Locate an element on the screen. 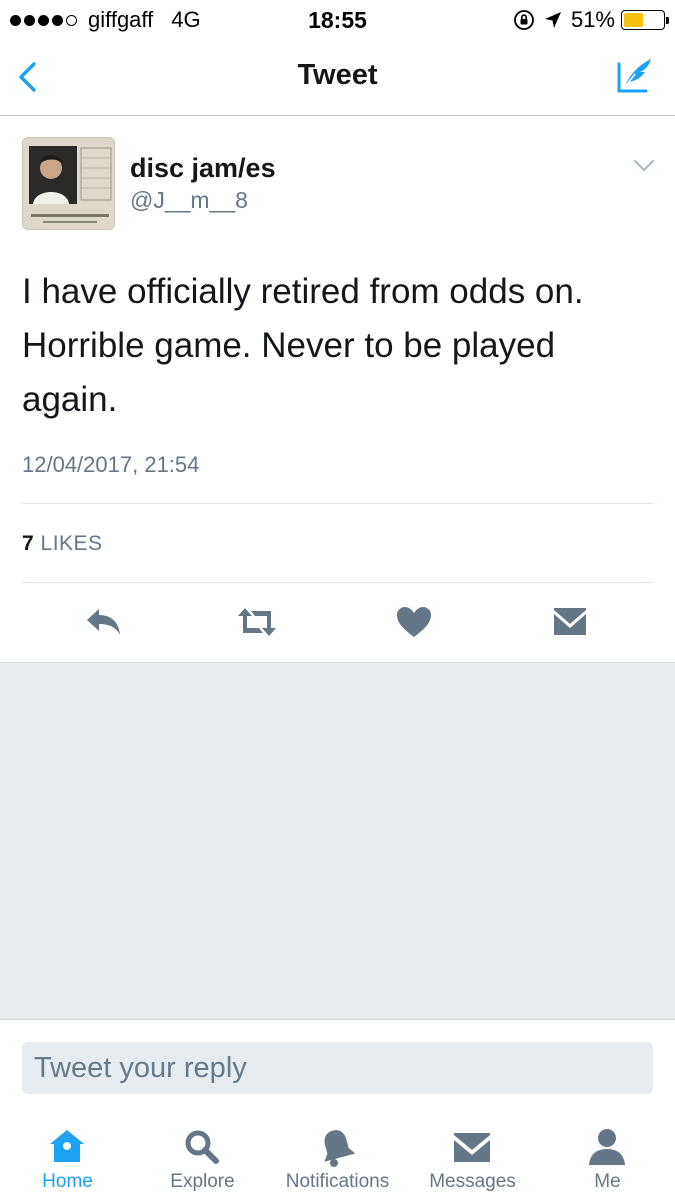 This screenshot has width=675, height=1200. likes-label: LIKES is located at coordinates (71, 543).